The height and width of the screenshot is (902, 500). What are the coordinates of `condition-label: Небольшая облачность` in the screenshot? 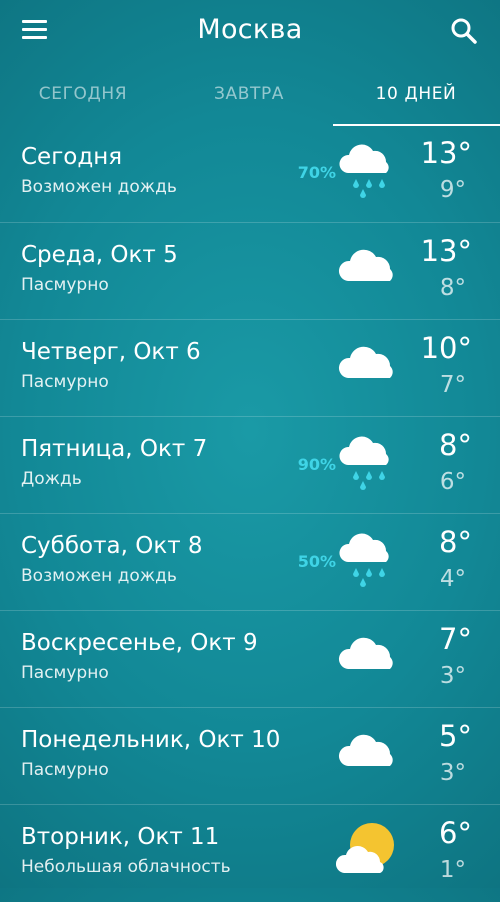 It's located at (126, 867).